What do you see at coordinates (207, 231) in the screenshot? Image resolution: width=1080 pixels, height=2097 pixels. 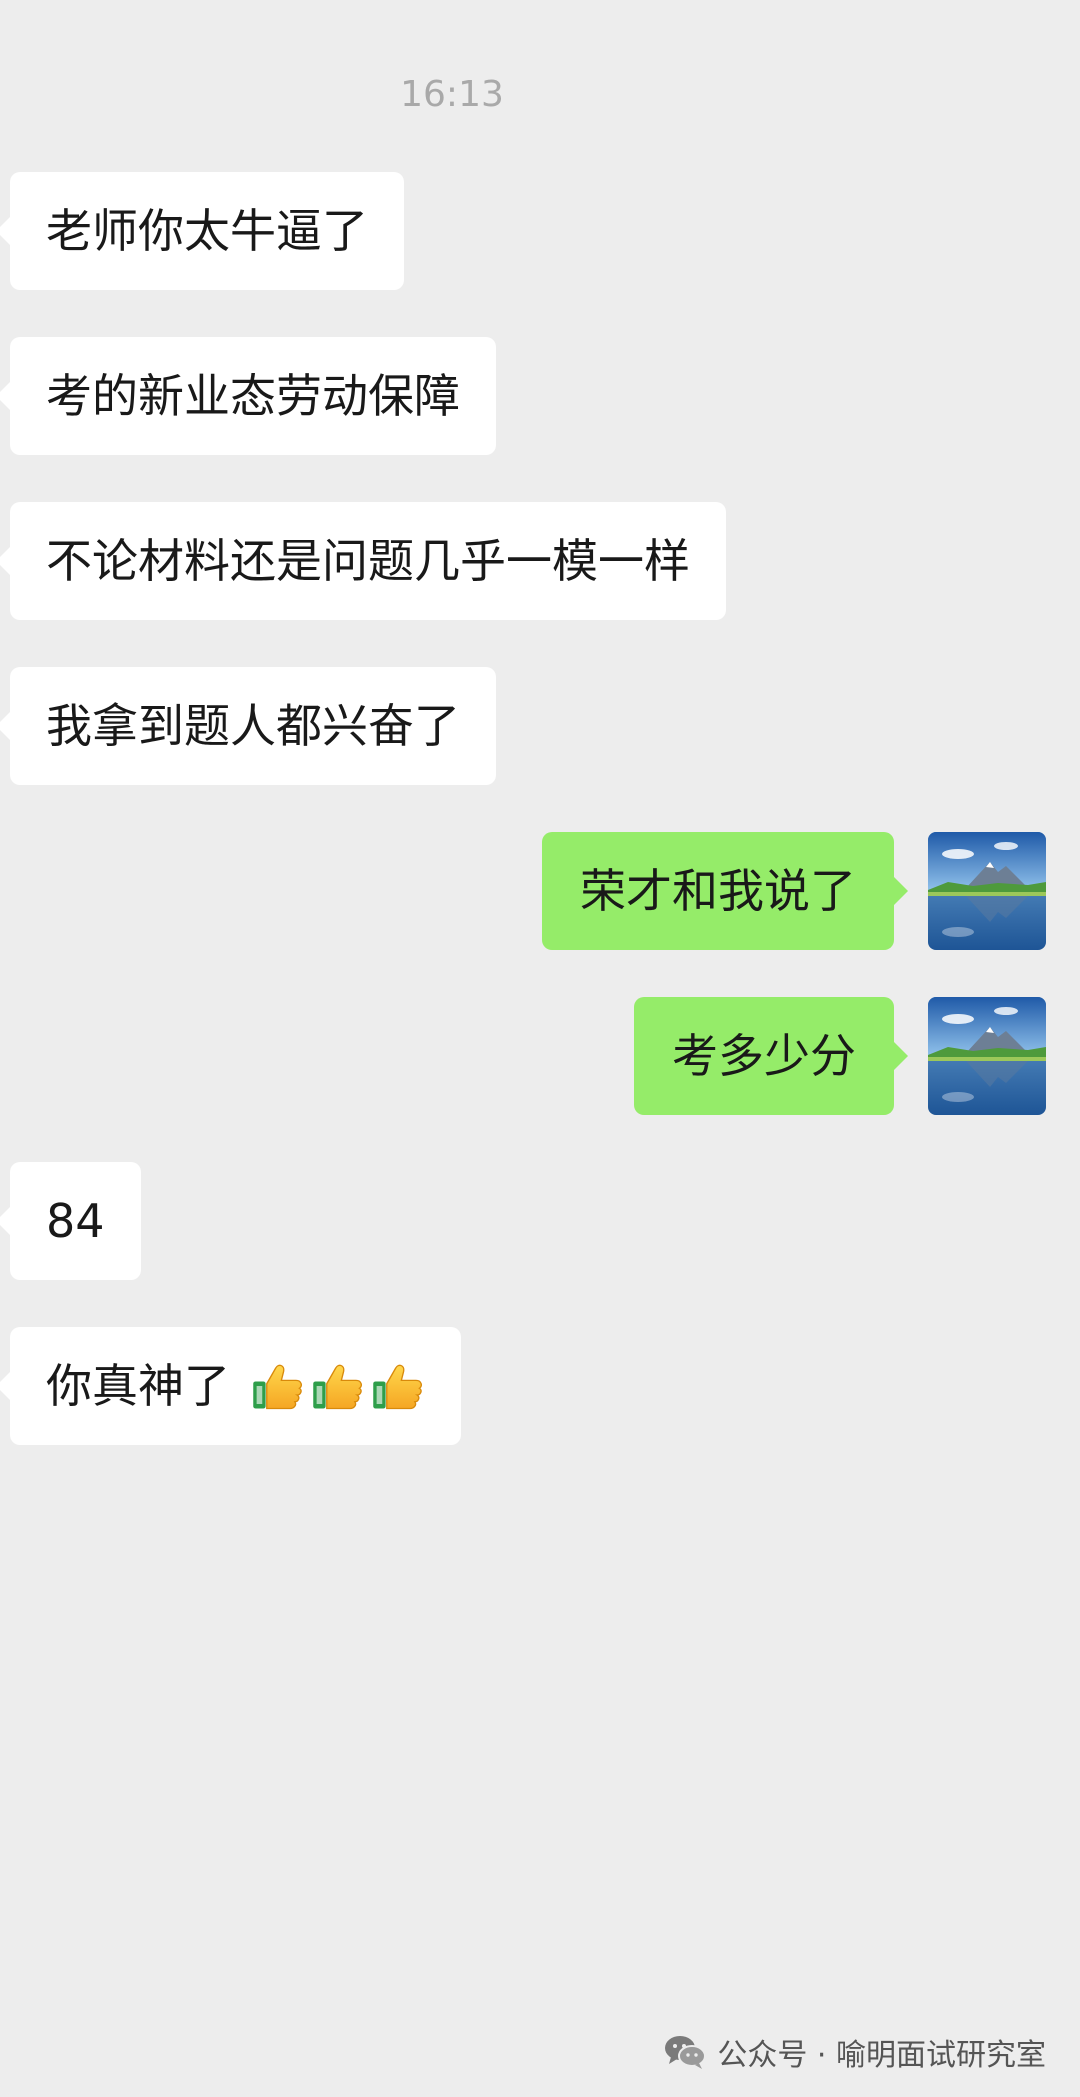 I see `message-text: 老师你太牛逼了` at bounding box center [207, 231].